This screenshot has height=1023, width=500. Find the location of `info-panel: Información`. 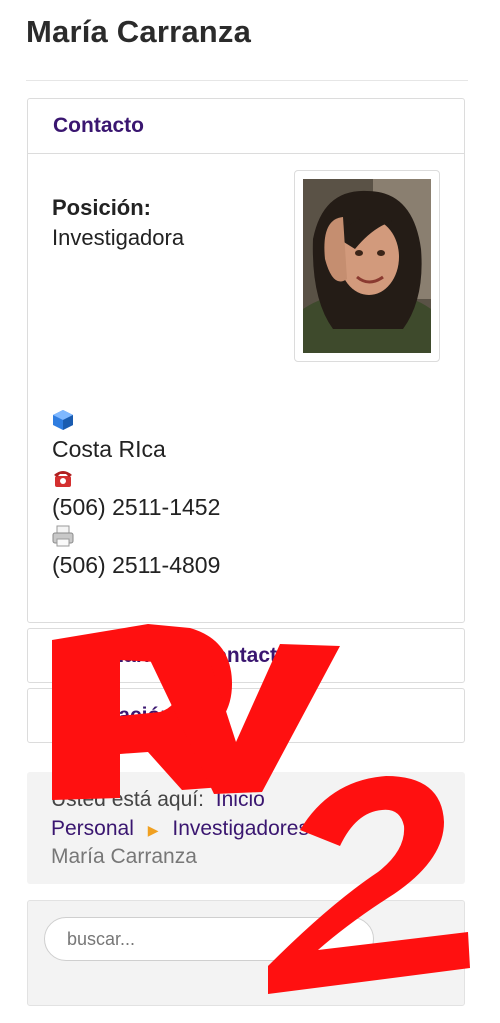

info-panel: Información is located at coordinates (246, 715).